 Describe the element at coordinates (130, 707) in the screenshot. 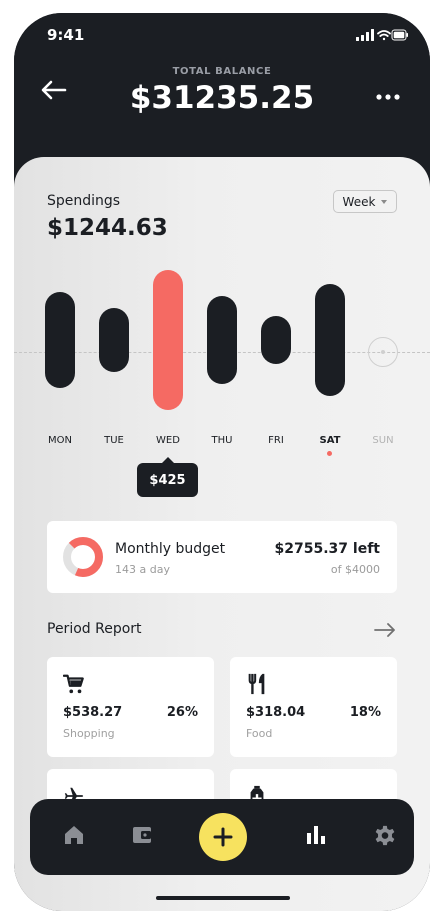

I see `category-card-shopping: $538.27 26% Shopping` at that location.